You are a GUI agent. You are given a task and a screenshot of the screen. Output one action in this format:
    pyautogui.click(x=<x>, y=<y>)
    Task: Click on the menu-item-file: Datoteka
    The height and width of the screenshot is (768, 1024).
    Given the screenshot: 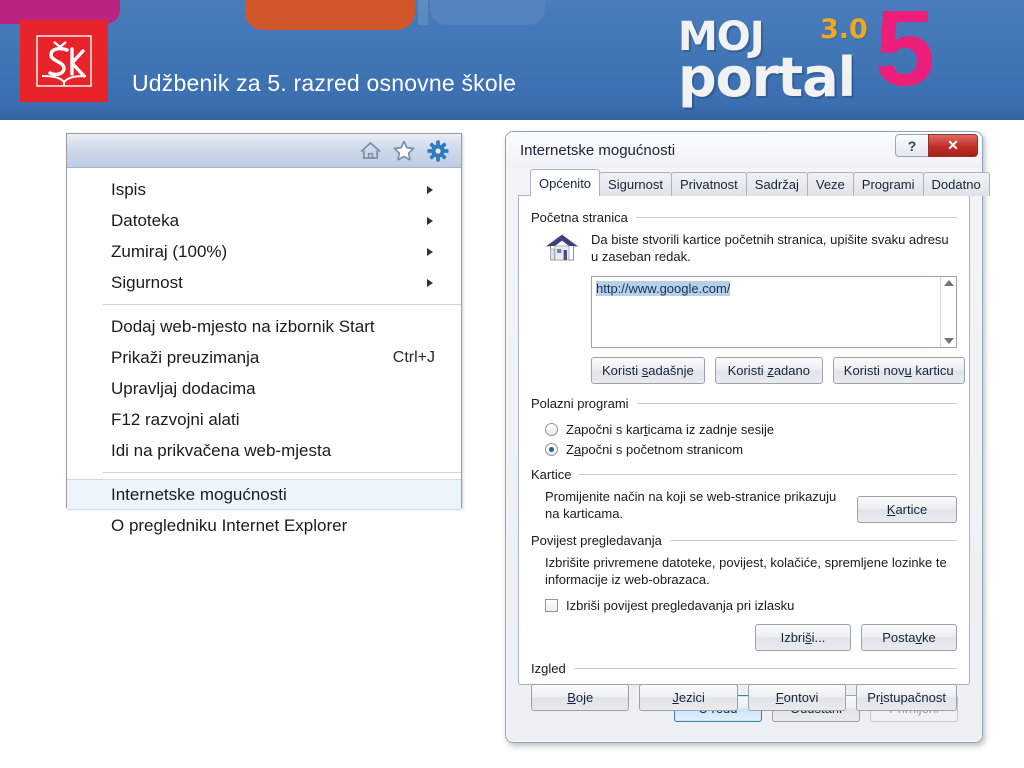 What is the action you would take?
    pyautogui.click(x=264, y=220)
    